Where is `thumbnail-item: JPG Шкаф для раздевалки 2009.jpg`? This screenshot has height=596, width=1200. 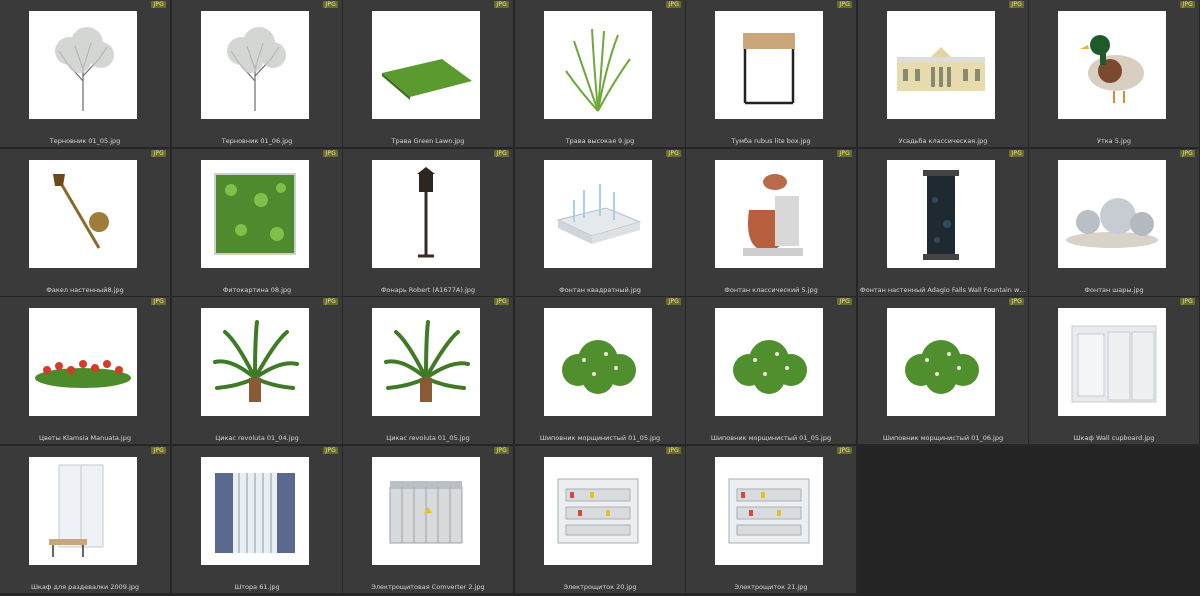 thumbnail-item: JPG Шкаф для раздевалки 2009.jpg is located at coordinates (85, 519).